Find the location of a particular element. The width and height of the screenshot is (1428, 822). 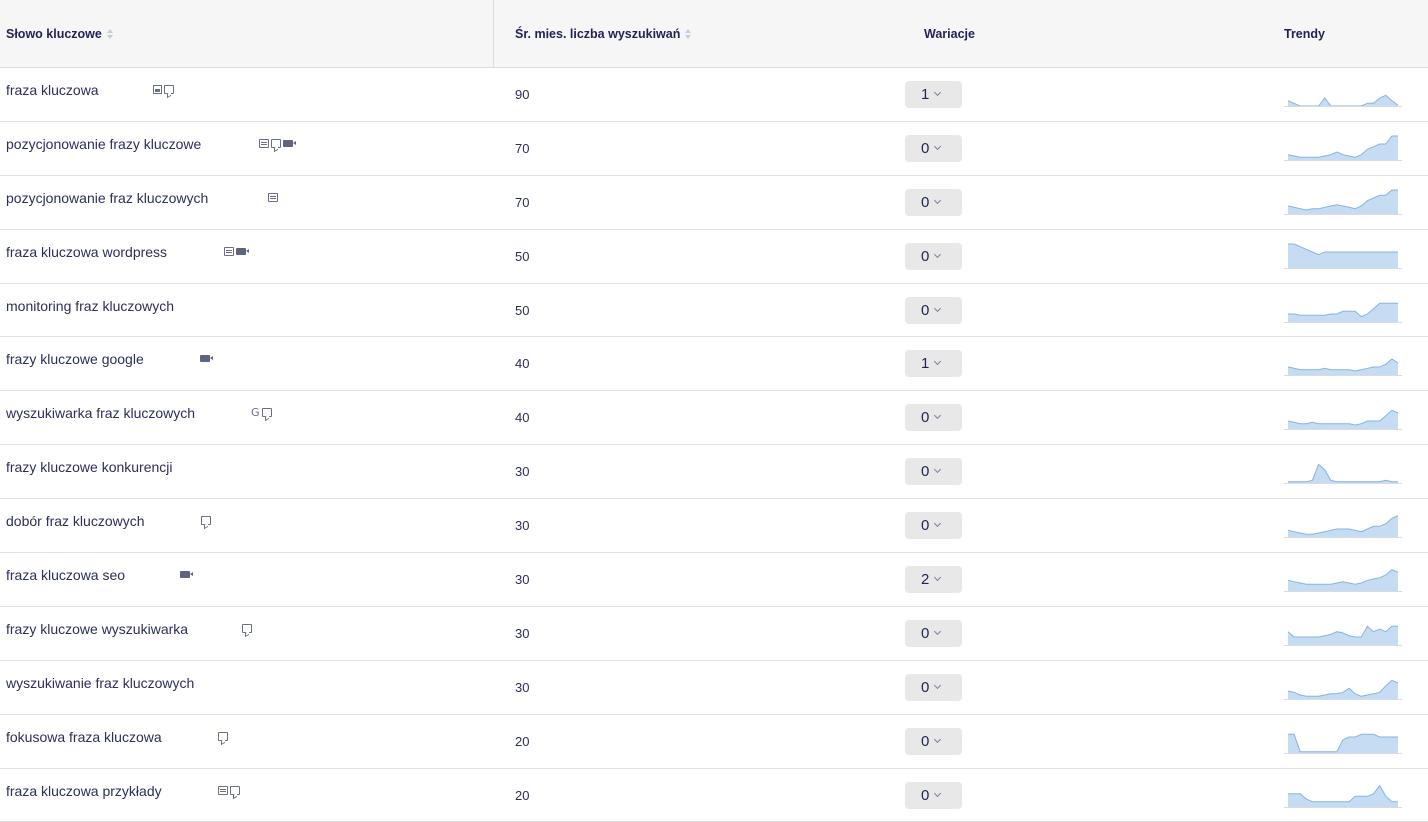

header-trends-label: Trendy is located at coordinates (1304, 33).